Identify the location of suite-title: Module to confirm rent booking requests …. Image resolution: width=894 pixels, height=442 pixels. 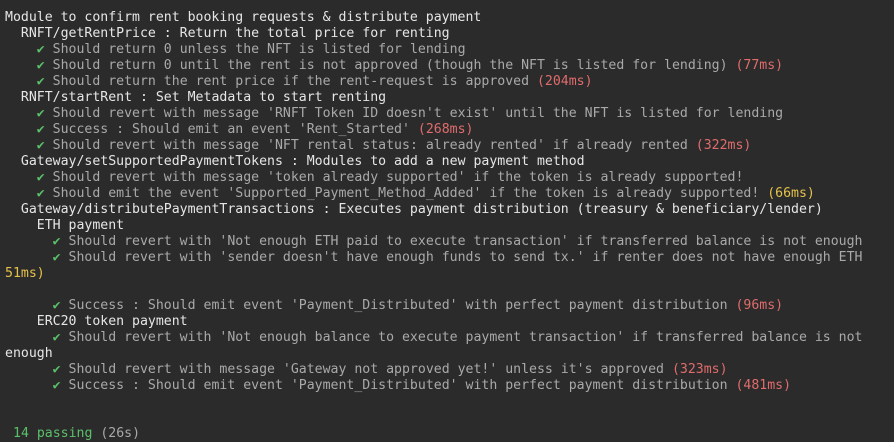
(243, 17).